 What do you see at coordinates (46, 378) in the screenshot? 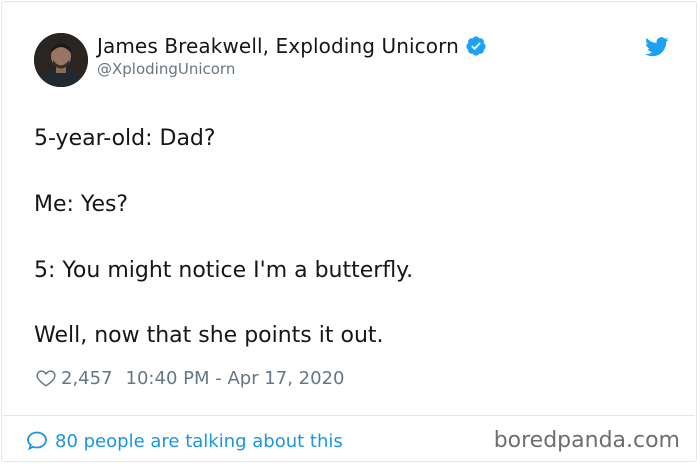
I see `heart-icon` at bounding box center [46, 378].